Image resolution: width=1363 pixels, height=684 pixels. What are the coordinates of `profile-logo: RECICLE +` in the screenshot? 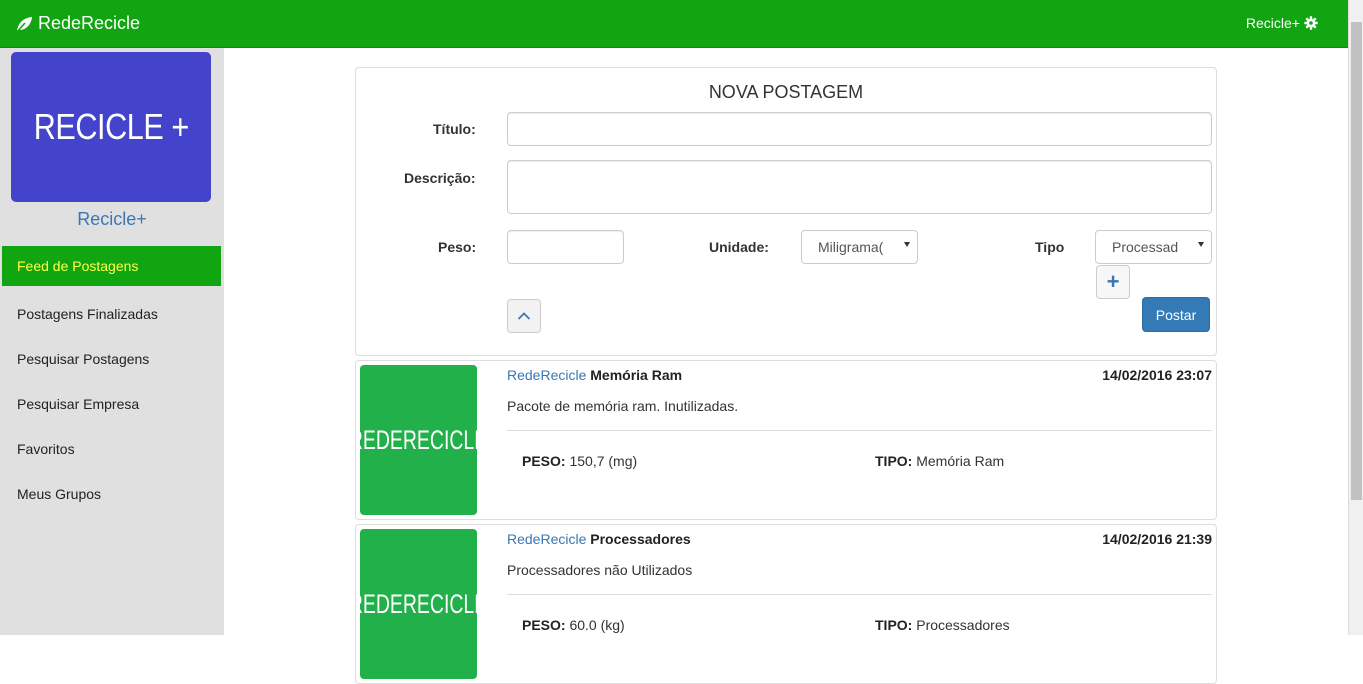 It's located at (111, 127).